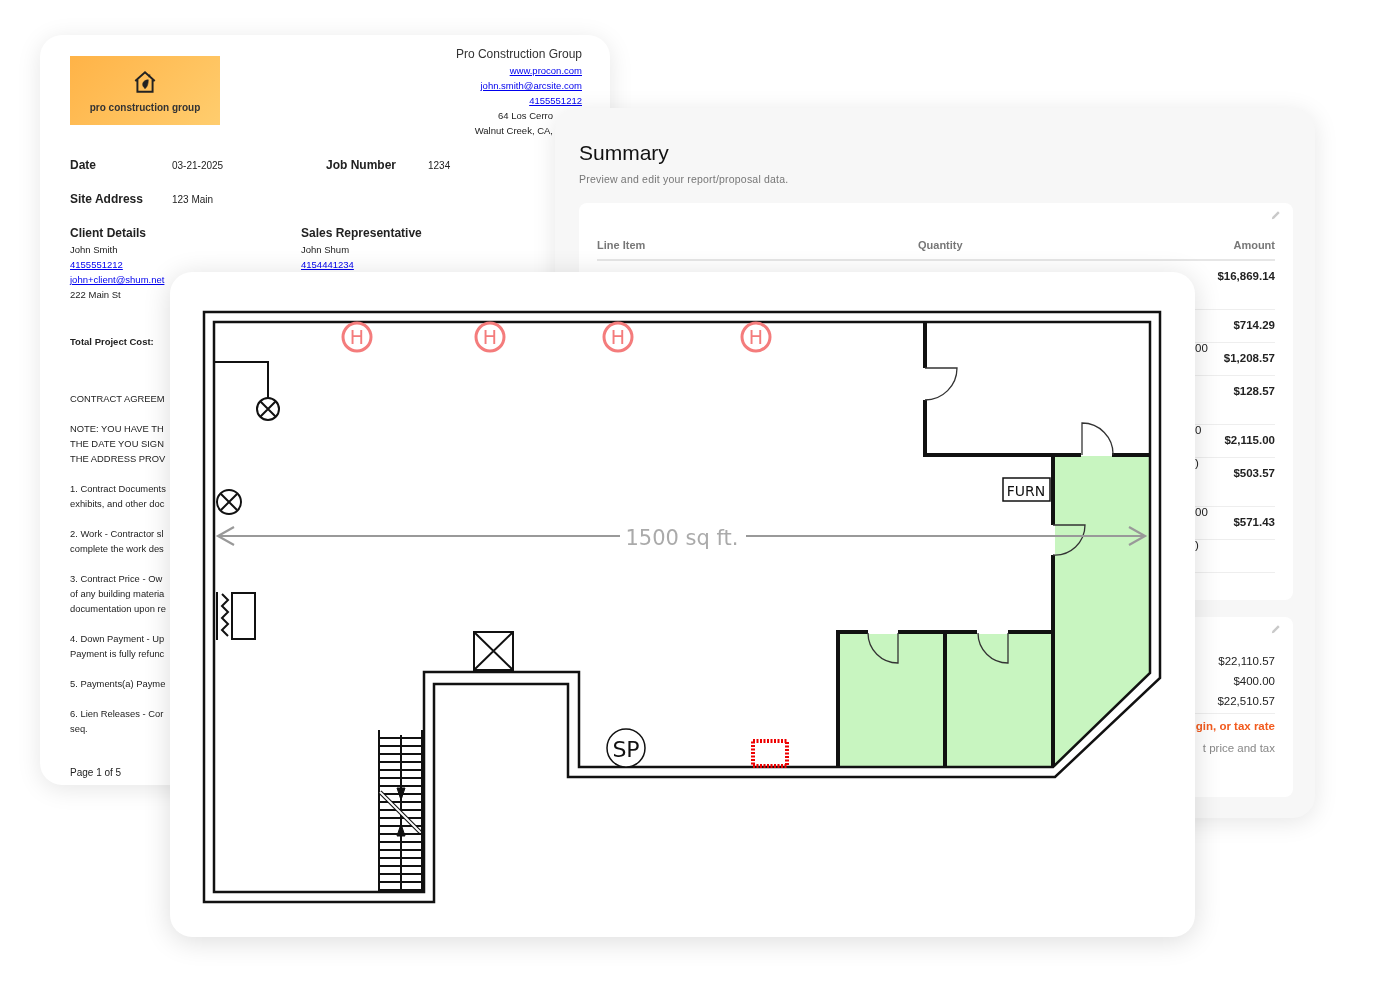 This screenshot has height=986, width=1377. Describe the element at coordinates (1254, 473) in the screenshot. I see `table-cell: $503.57` at that location.